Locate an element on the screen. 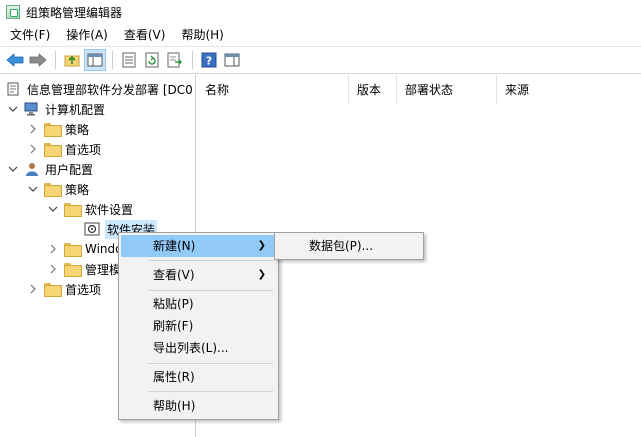  menu-item-label: 查看(V) is located at coordinates (174, 275).